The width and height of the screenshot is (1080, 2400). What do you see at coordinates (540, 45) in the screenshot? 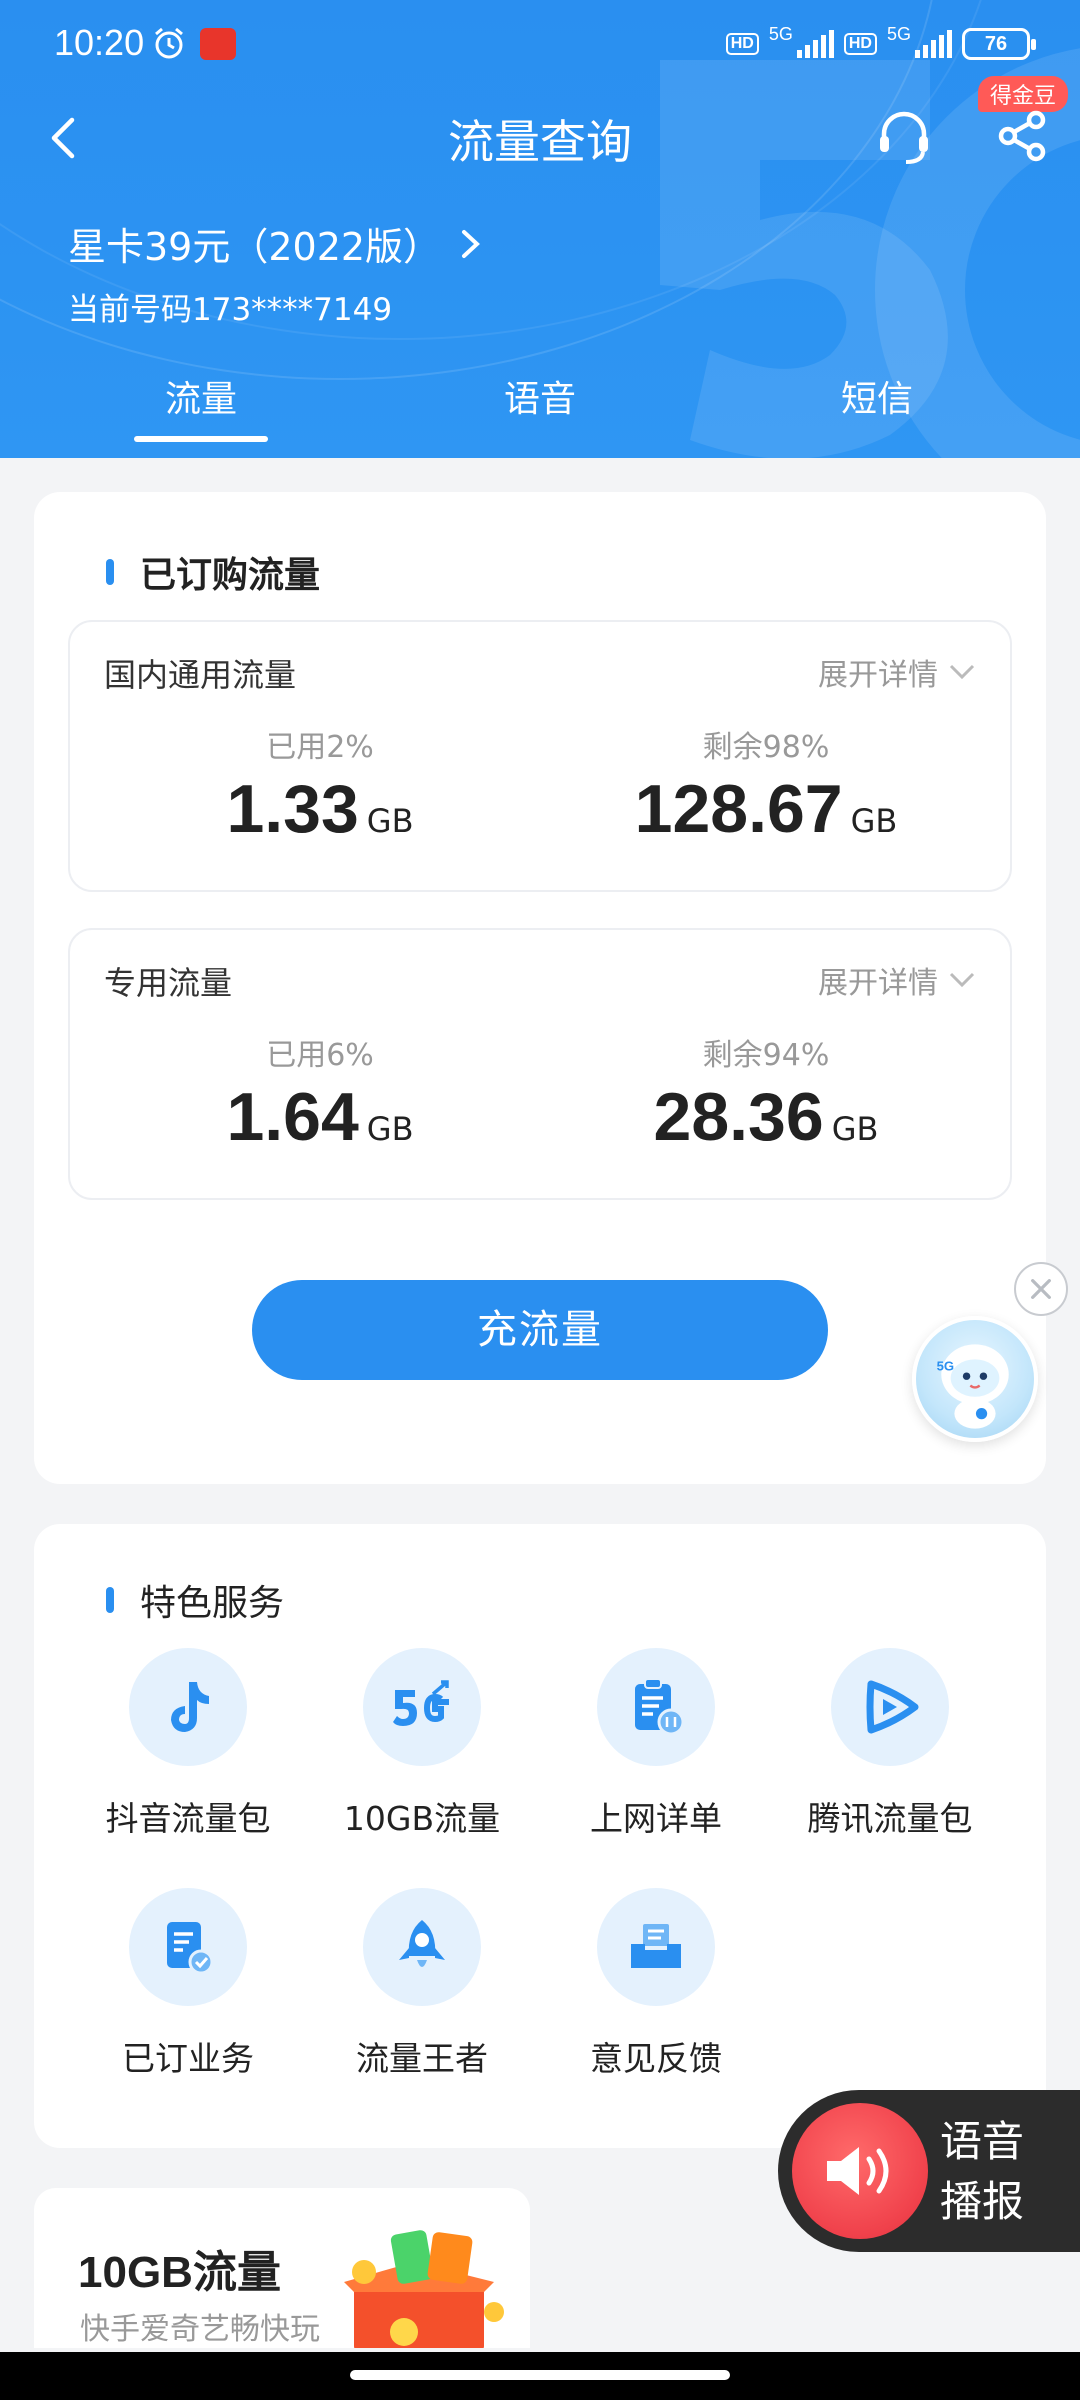
I see `status-bar: 10:20 HD 5G HD 5G 76` at bounding box center [540, 45].